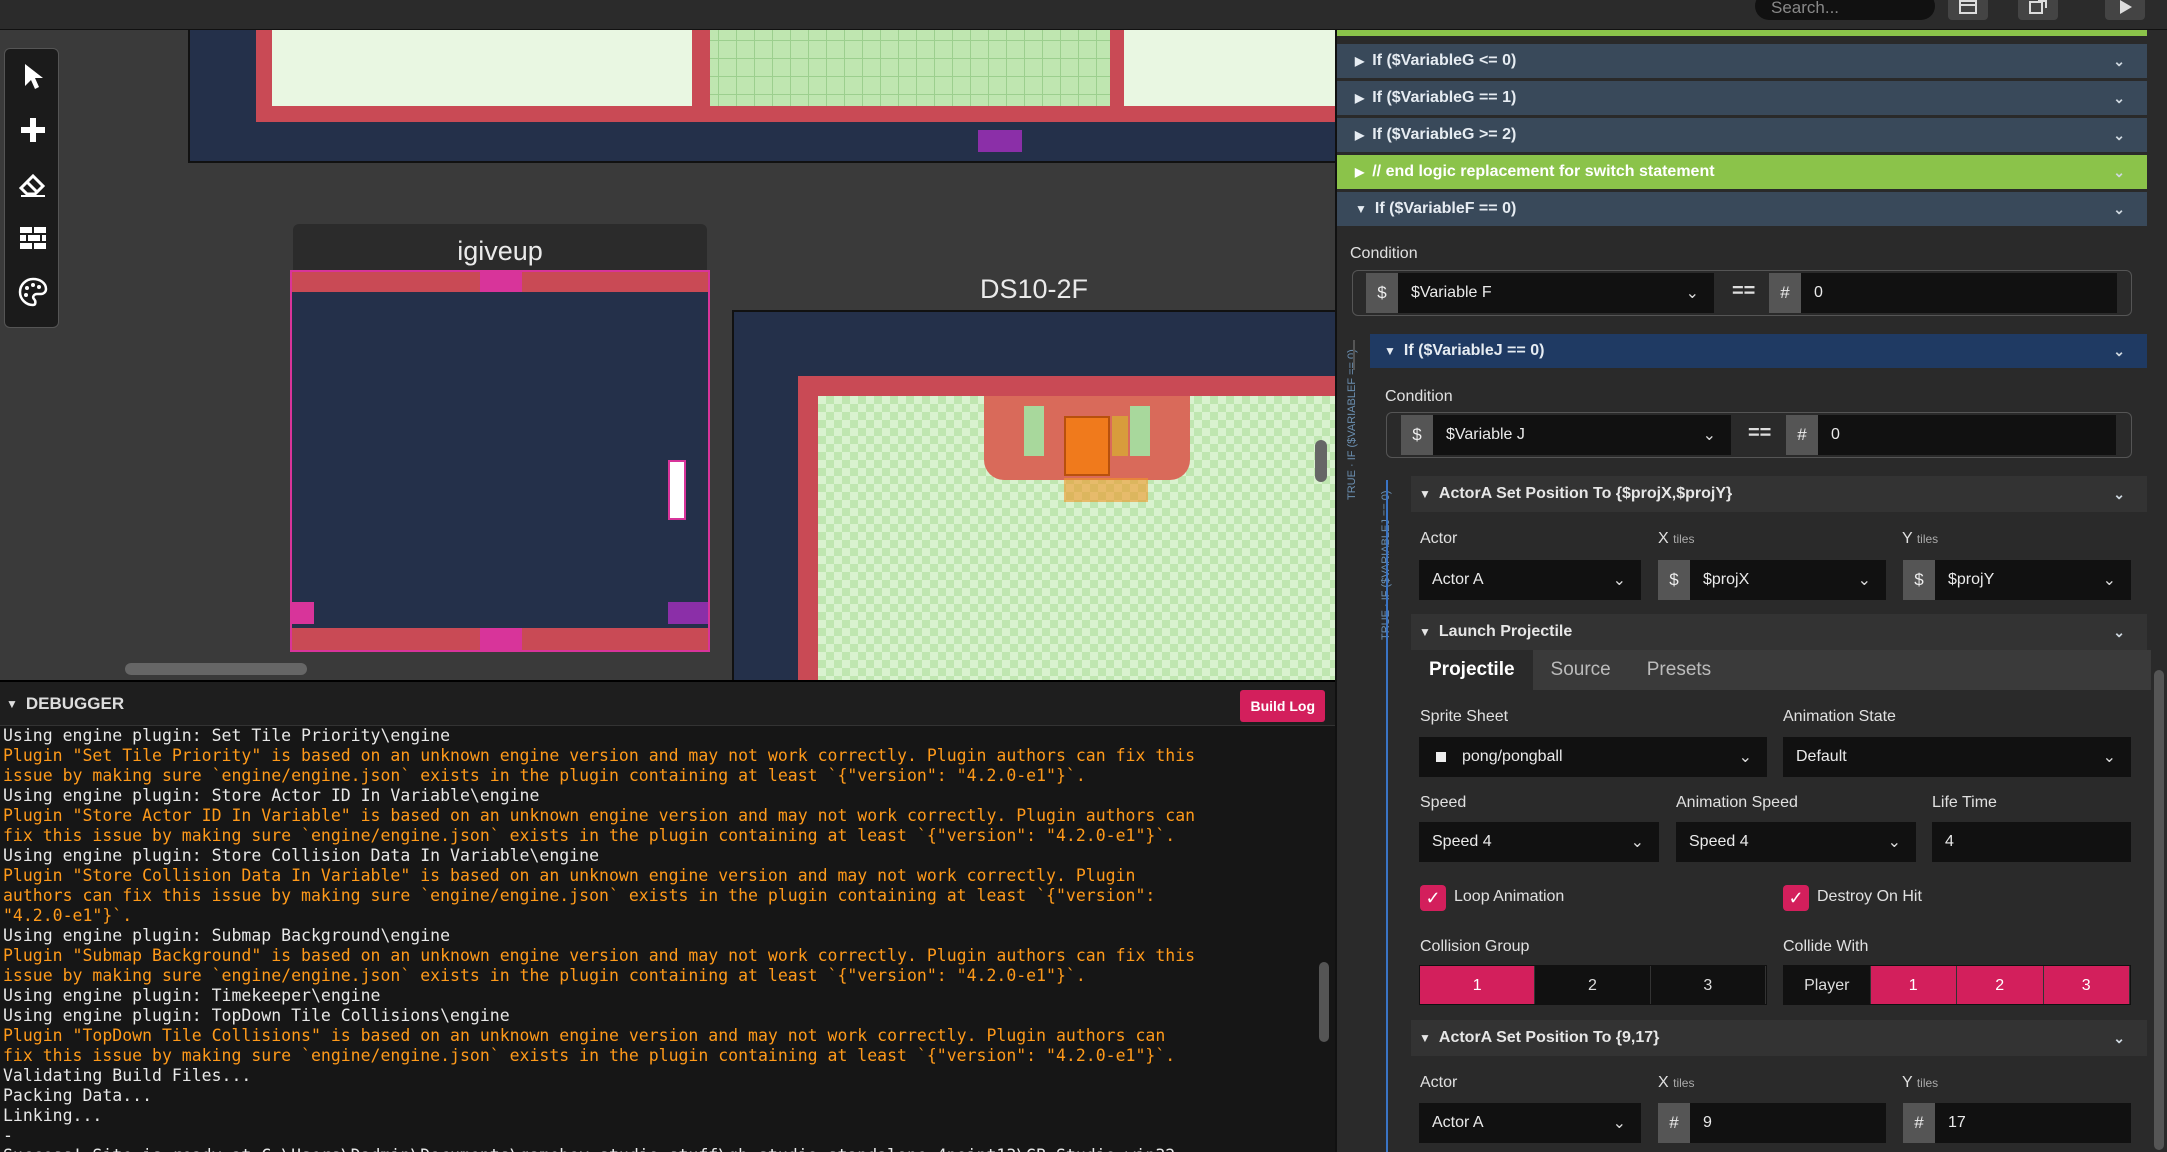 This screenshot has width=2167, height=1152. What do you see at coordinates (1779, 494) in the screenshot?
I see `event-set-position-1: ▼ ActorA Set Position To {$projX,$projY} ⌄` at bounding box center [1779, 494].